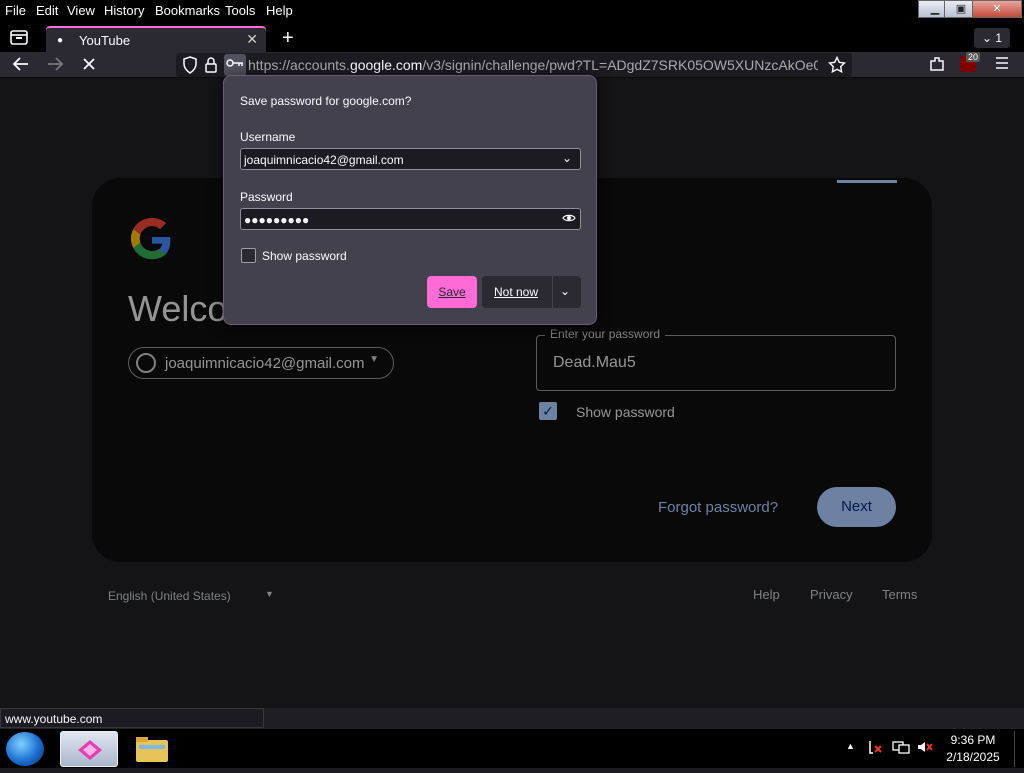  I want to click on menu-file: File, so click(15, 10).